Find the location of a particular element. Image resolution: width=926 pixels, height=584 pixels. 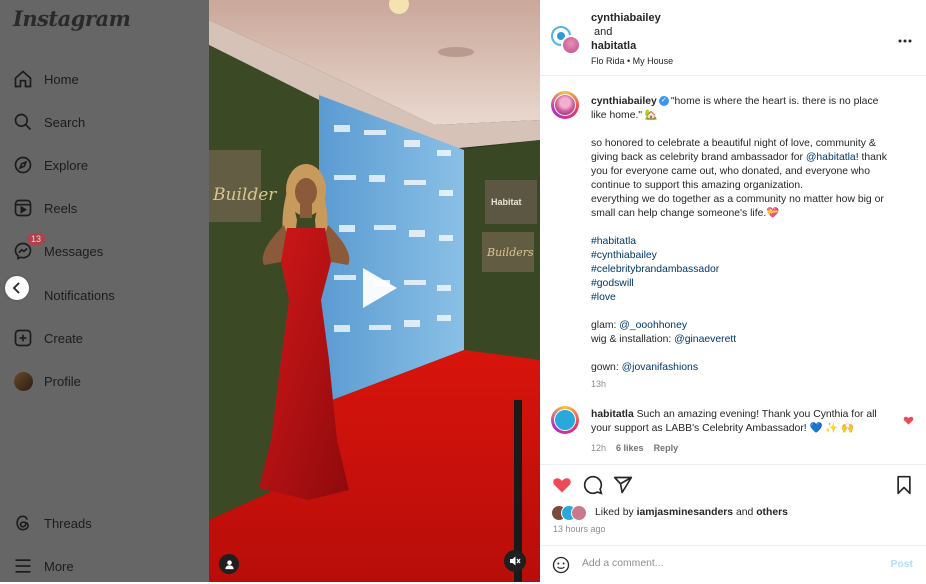

emoji-icon is located at coordinates (561, 565).